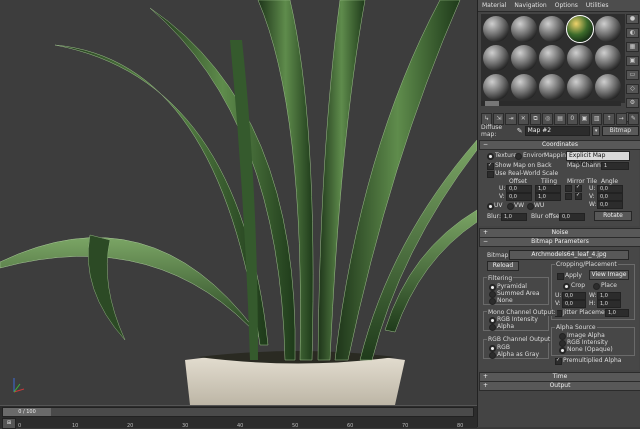 The height and width of the screenshot is (429, 640). What do you see at coordinates (596, 286) in the screenshot?
I see `place-radio` at bounding box center [596, 286].